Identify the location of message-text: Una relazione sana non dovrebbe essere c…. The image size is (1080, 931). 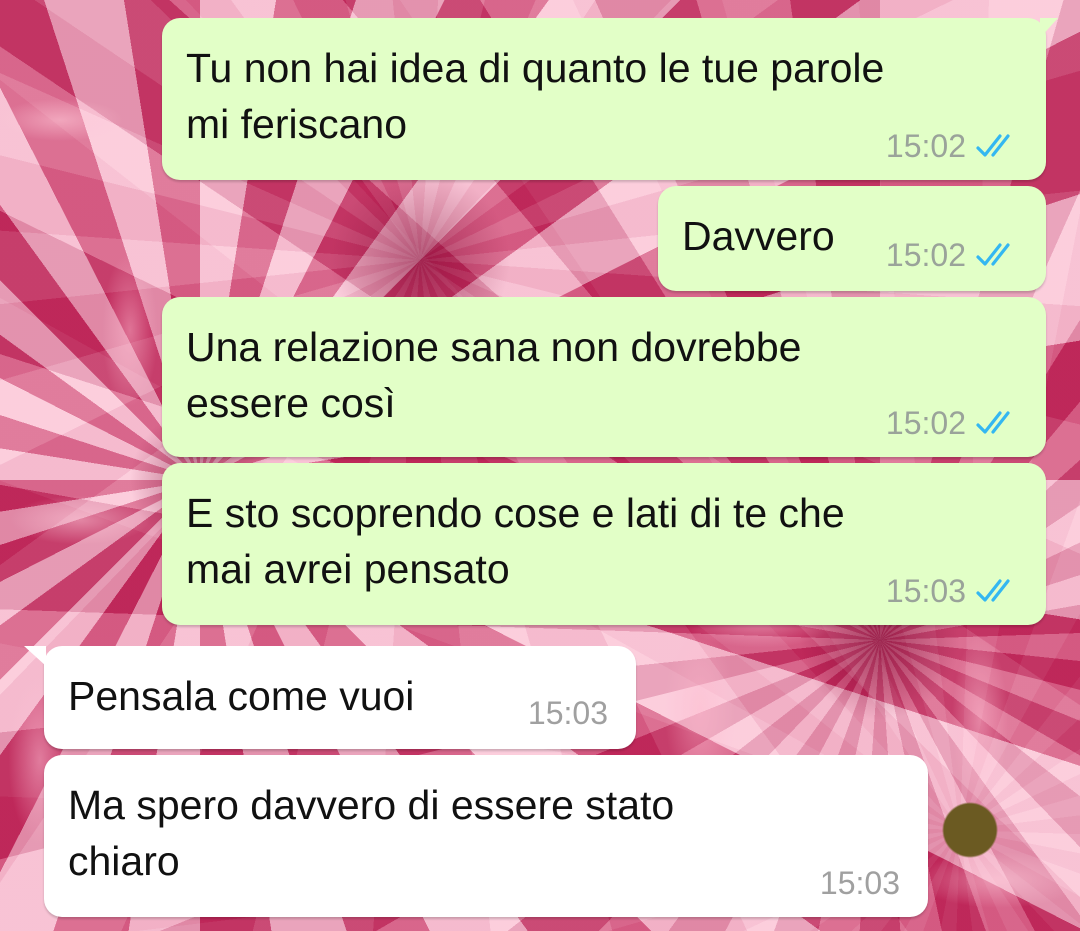
(493, 375).